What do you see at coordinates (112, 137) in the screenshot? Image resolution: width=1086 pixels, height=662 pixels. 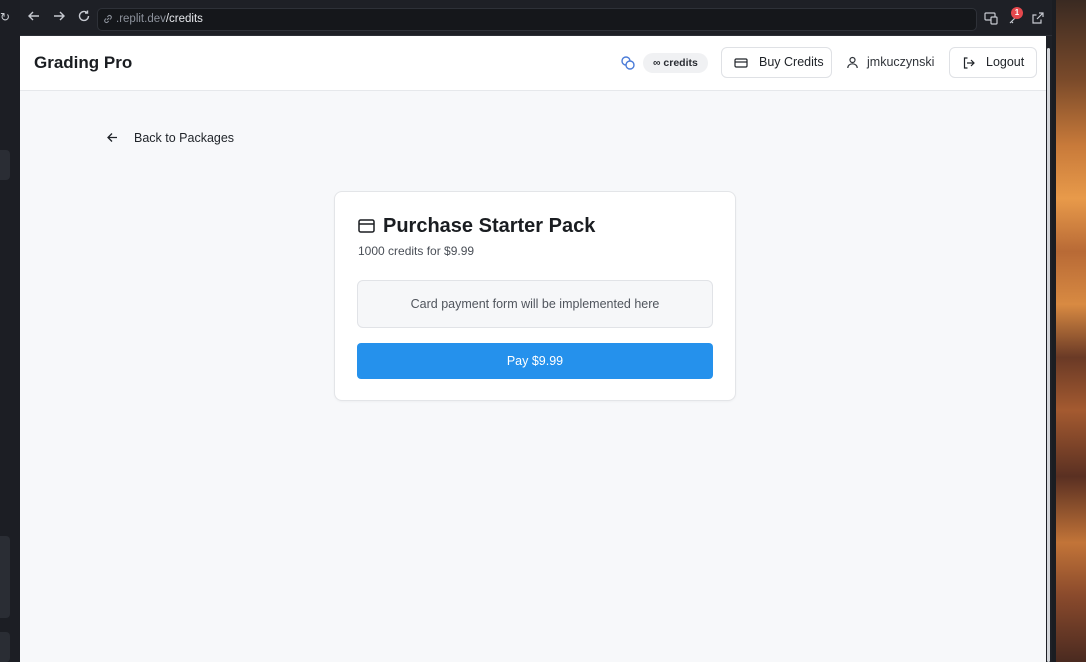 I see `arrow-left-icon` at bounding box center [112, 137].